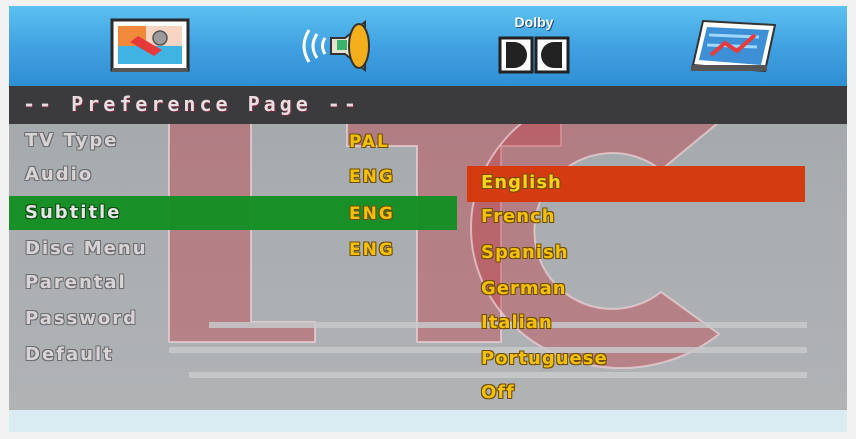 The image size is (856, 439). I want to click on speaker-icon, so click(340, 46).